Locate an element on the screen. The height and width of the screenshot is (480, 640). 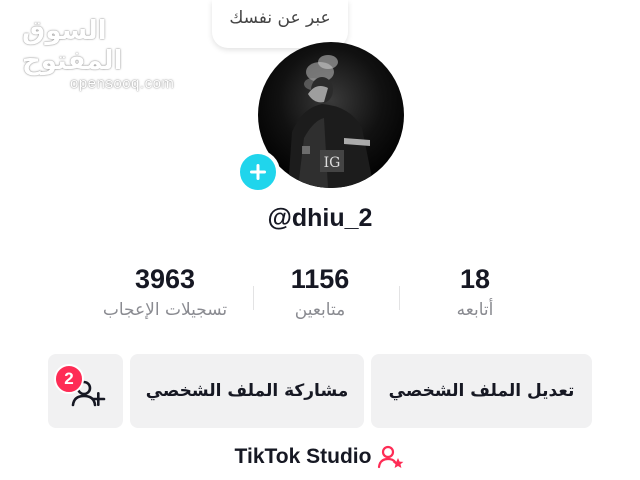
likes-count: 3963 is located at coordinates (165, 279).